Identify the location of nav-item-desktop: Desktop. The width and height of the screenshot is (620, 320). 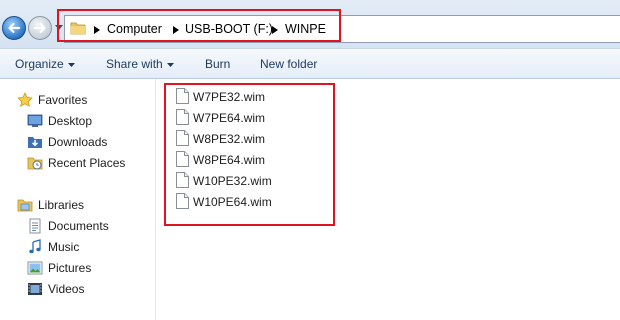
(78, 121).